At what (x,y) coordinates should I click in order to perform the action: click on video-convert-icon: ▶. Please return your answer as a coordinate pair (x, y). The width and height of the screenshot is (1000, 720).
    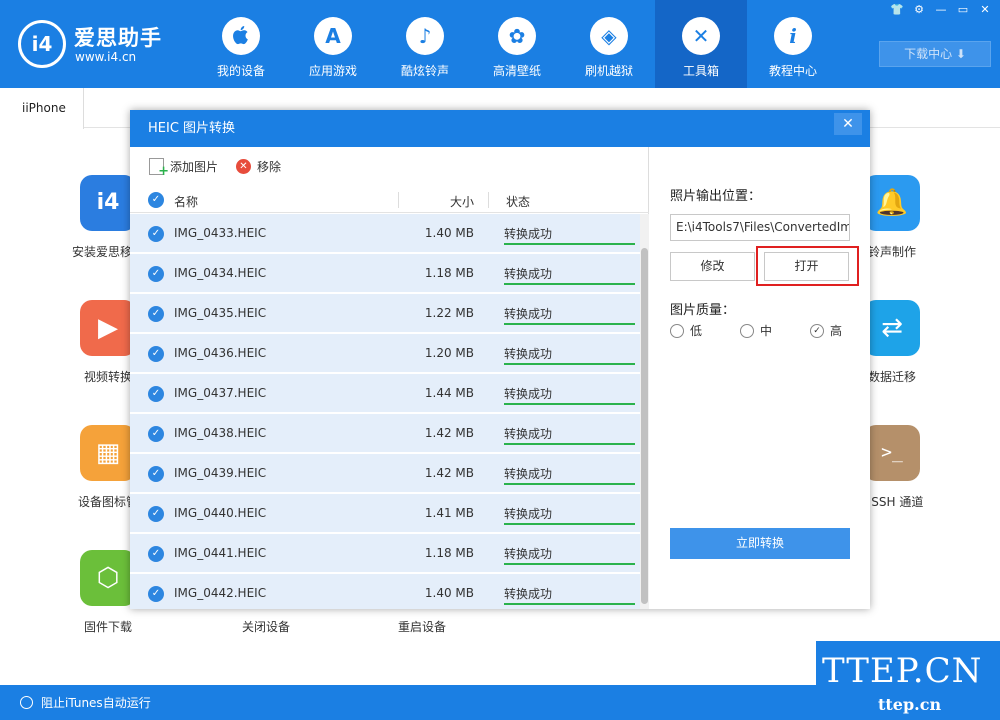
    Looking at the image, I should click on (108, 328).